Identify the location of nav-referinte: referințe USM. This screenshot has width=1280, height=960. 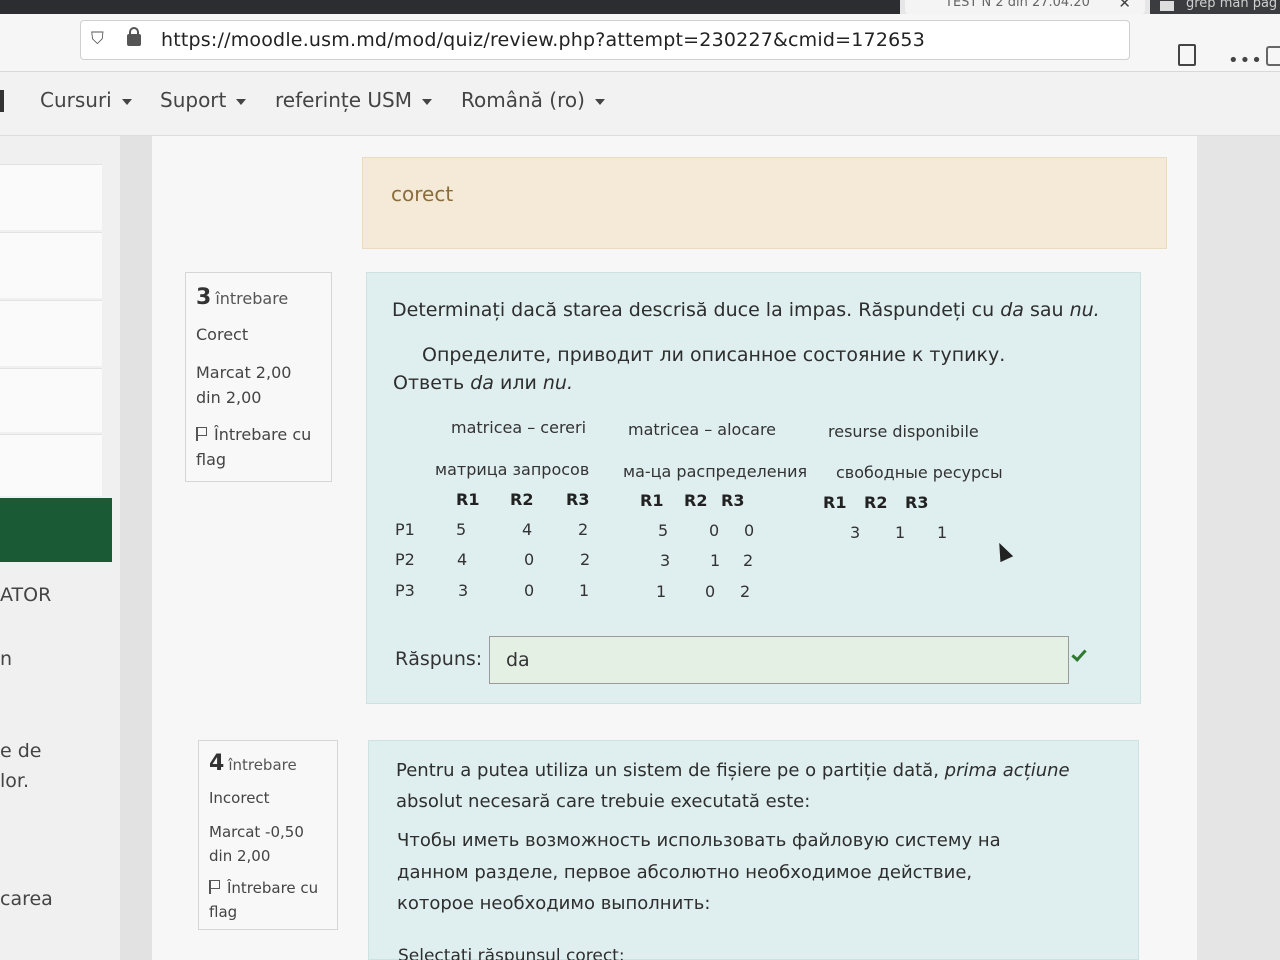
(353, 100).